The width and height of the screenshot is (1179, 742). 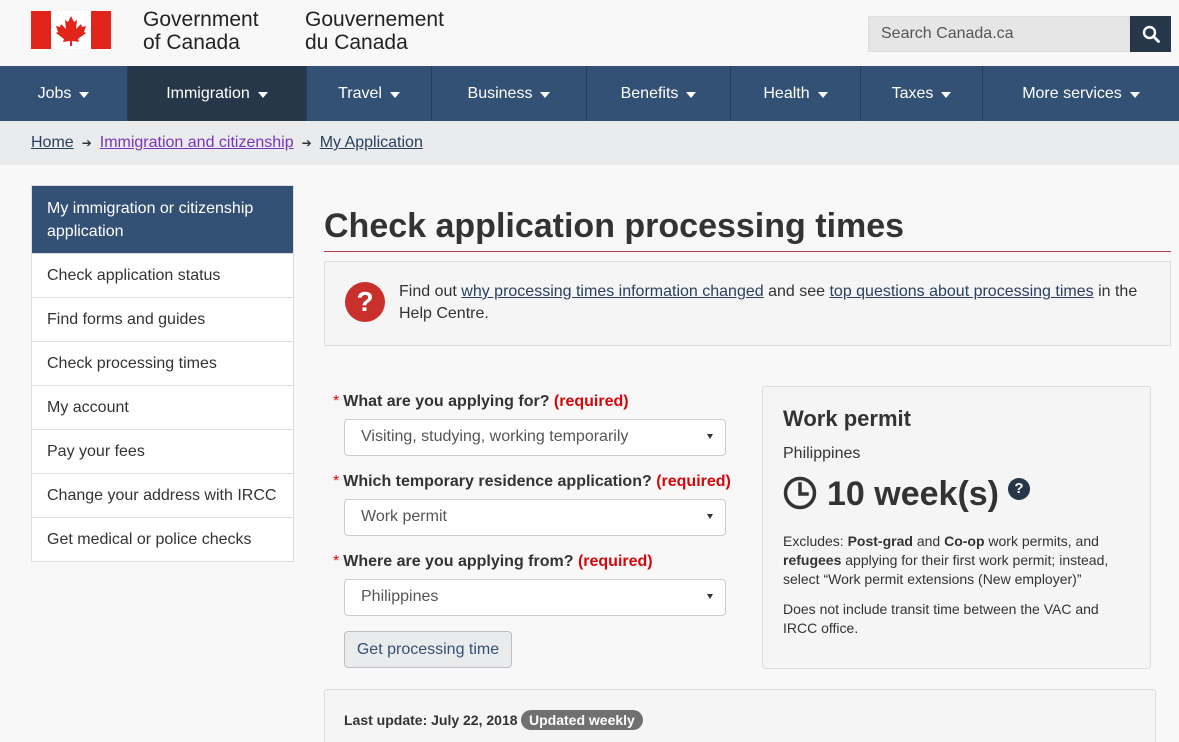 I want to click on nav-jobs-label: Jobs, so click(x=54, y=93).